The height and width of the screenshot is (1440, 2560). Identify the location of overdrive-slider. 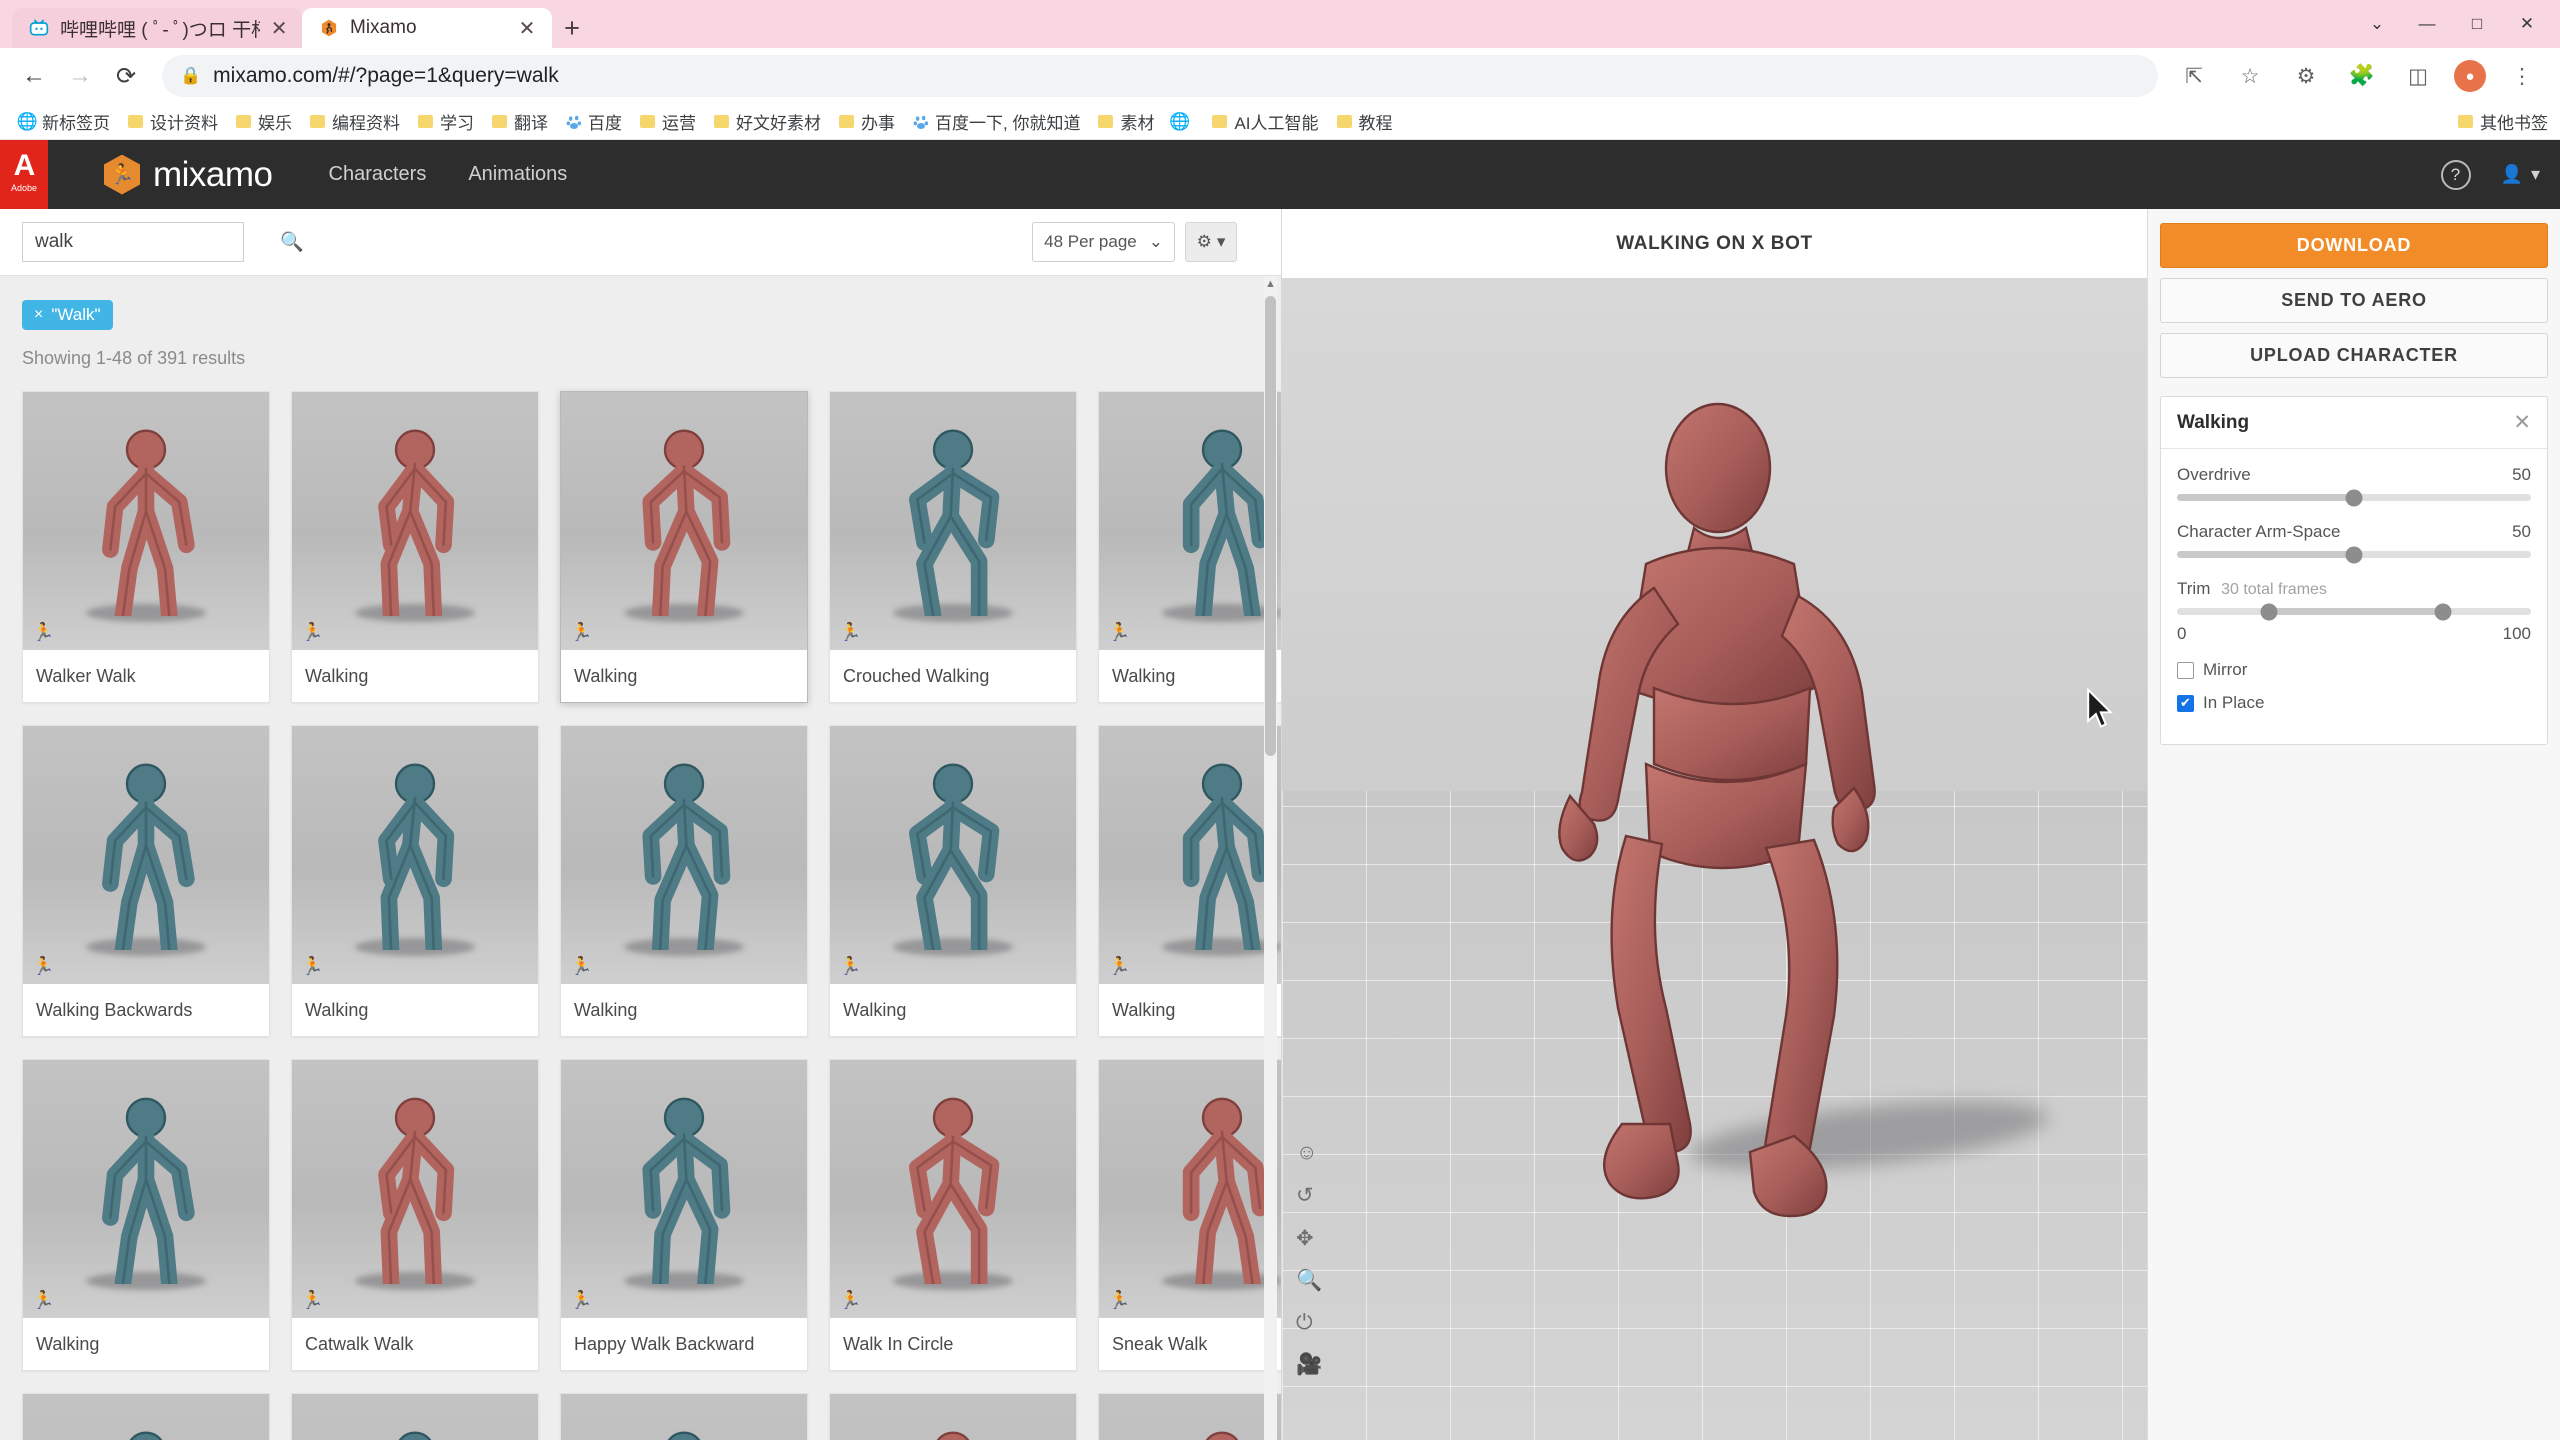
(2354, 497).